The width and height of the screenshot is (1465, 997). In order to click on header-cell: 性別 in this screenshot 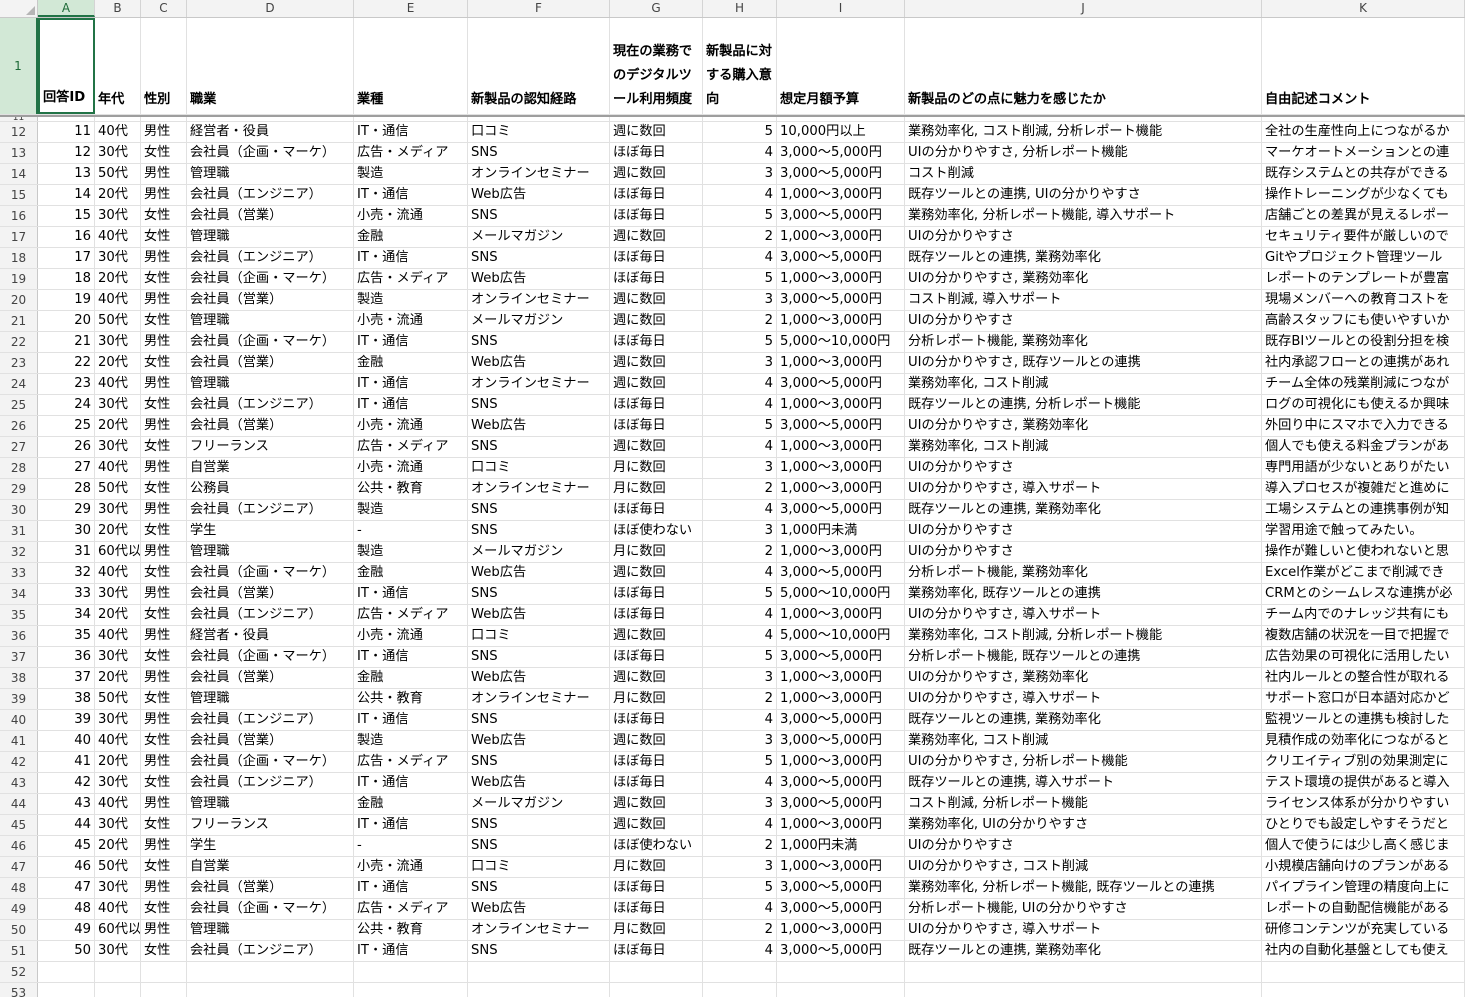, I will do `click(164, 66)`.